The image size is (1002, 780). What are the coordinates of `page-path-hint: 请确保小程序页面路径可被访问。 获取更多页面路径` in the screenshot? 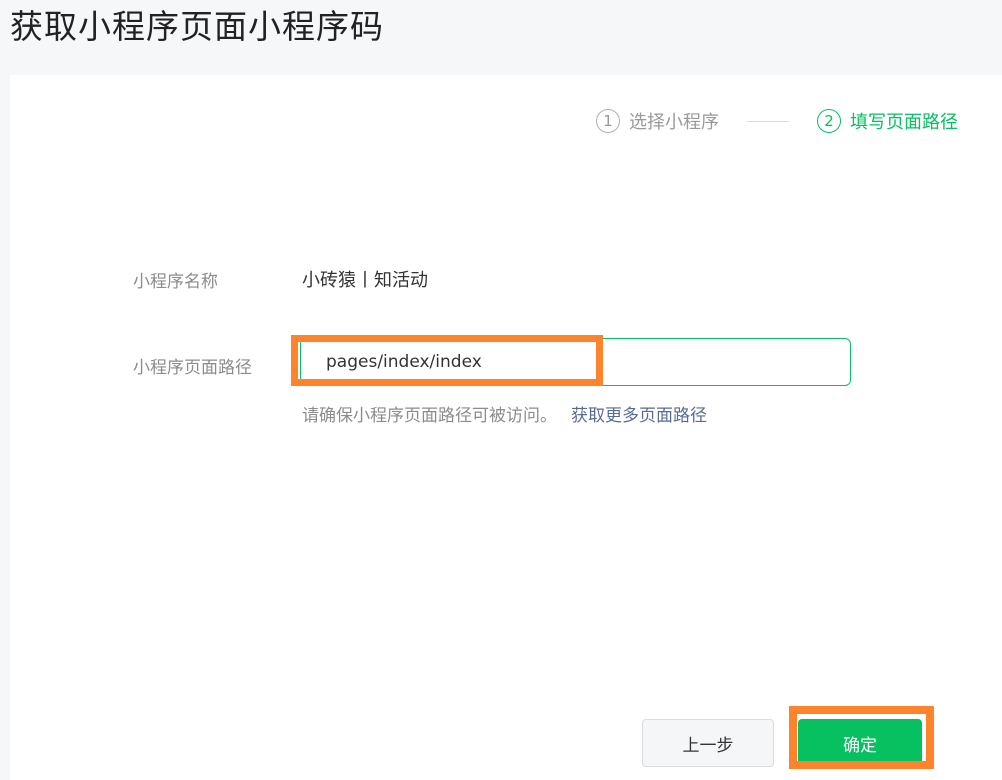 It's located at (504, 413).